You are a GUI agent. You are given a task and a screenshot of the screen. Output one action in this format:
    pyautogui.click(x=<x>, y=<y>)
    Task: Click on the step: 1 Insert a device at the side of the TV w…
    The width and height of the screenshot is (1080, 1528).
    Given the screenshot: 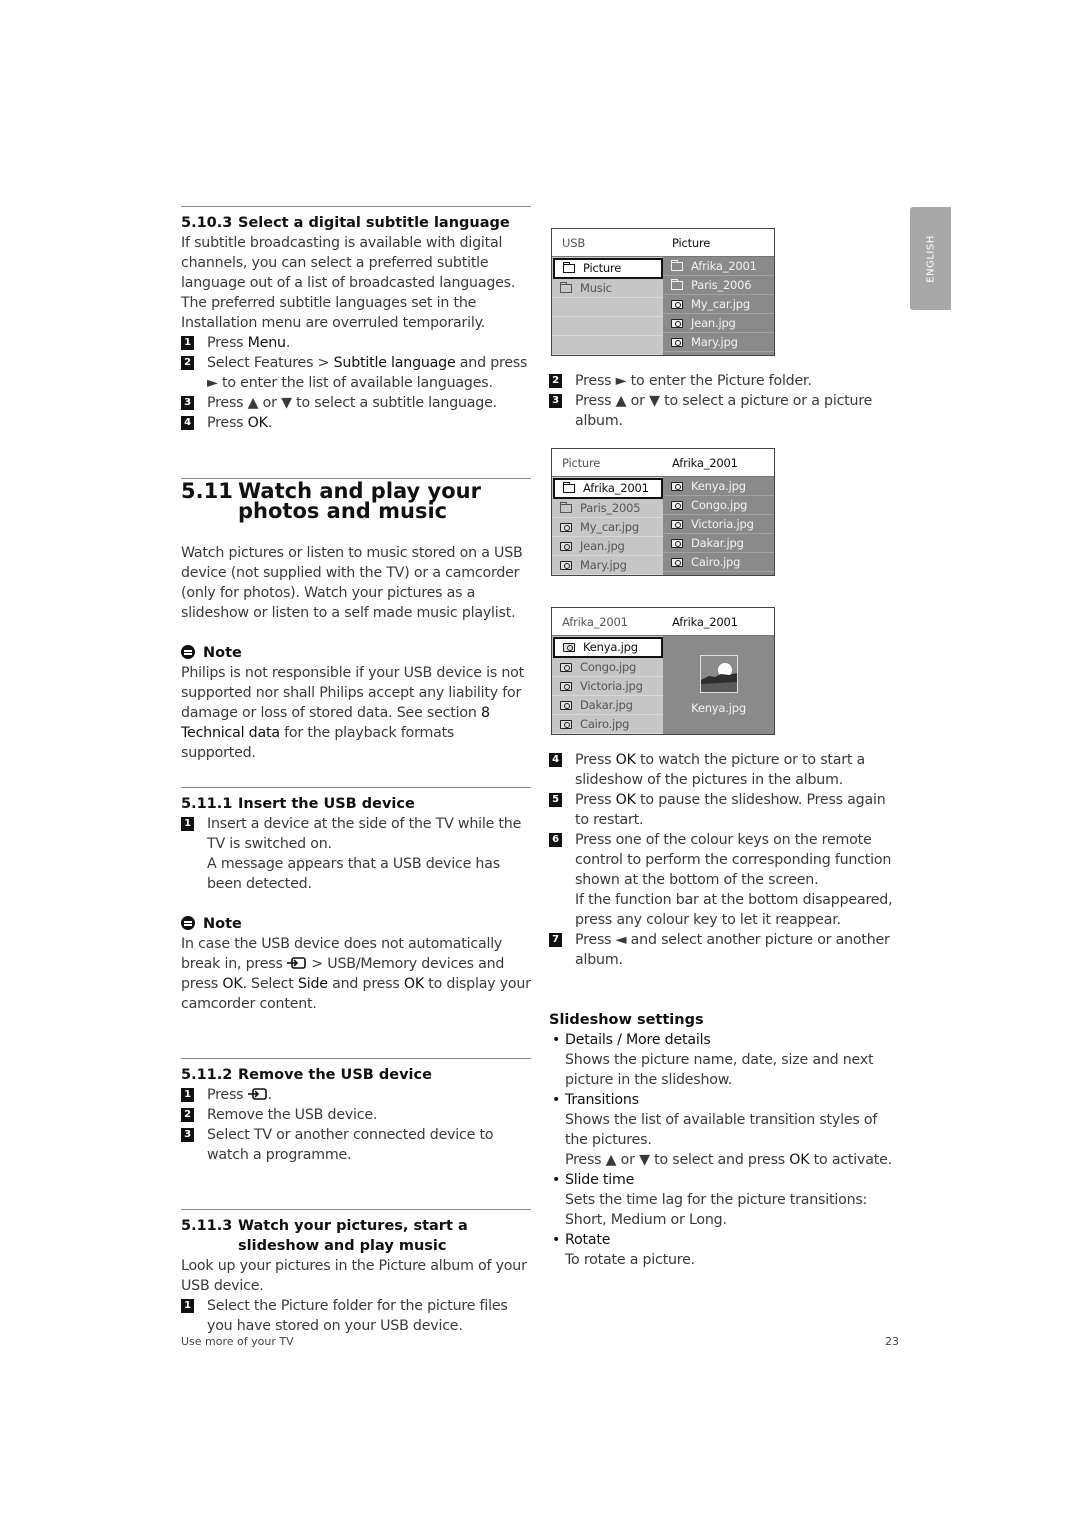 What is the action you would take?
    pyautogui.click(x=356, y=854)
    